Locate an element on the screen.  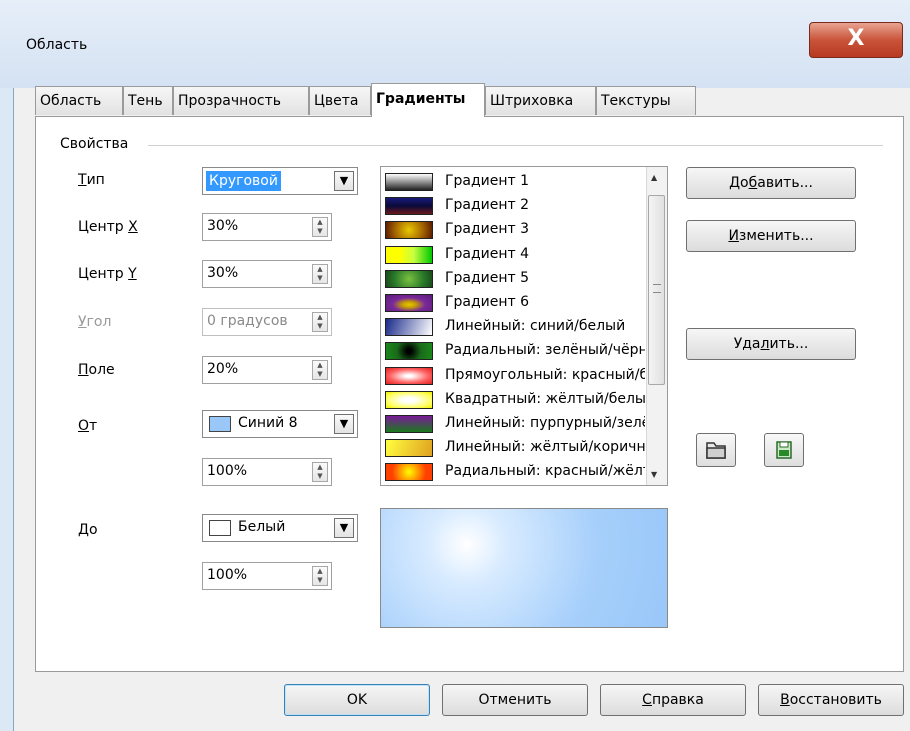
gradient-list-item: Линейный: пурпурный/зелёный is located at coordinates (517, 425).